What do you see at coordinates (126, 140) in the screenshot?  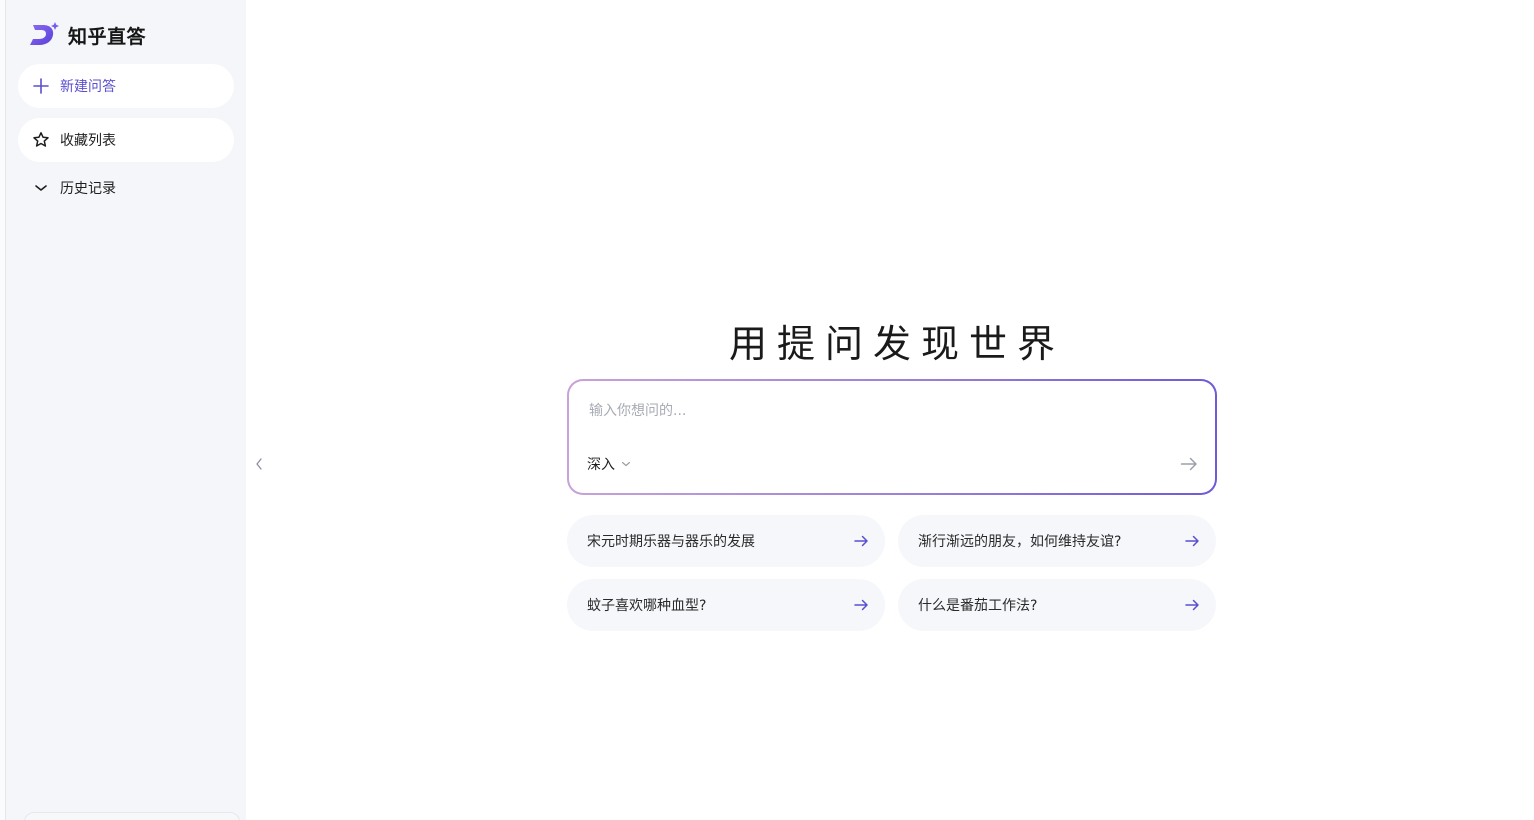 I see `favorites-button: 收藏列表` at bounding box center [126, 140].